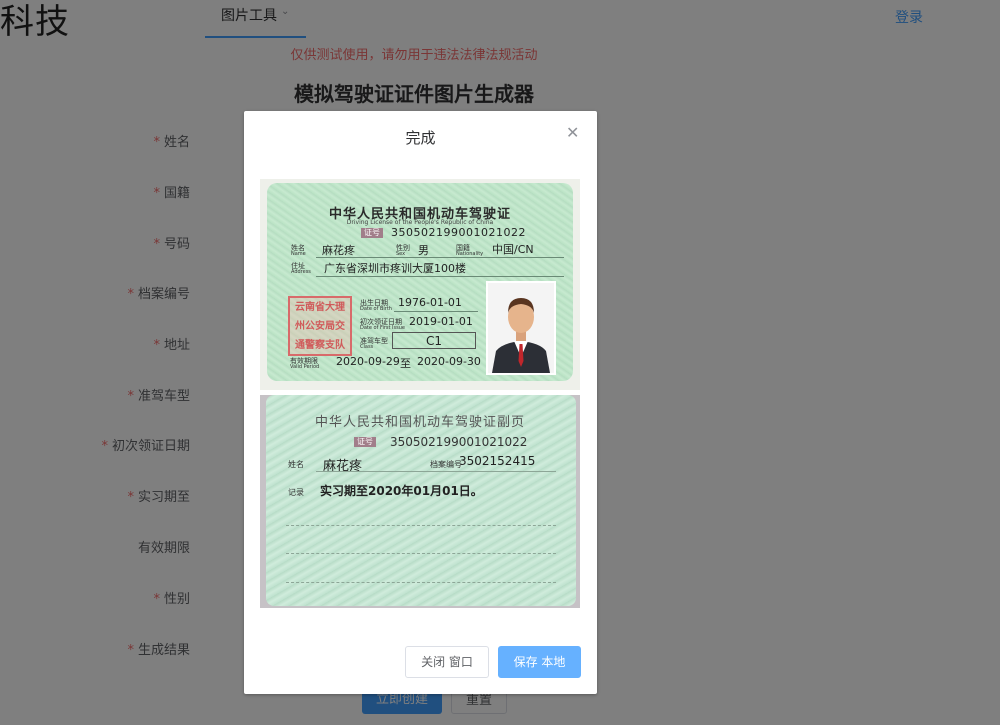 This screenshot has width=1000, height=725. Describe the element at coordinates (296, 492) in the screenshot. I see `record-key: 记录` at that location.